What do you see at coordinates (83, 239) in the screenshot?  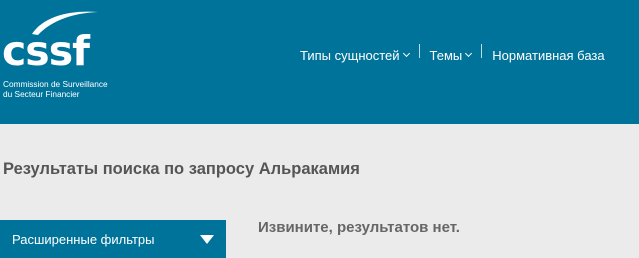 I see `advanced-filters-label: Расширенные фильтры` at bounding box center [83, 239].